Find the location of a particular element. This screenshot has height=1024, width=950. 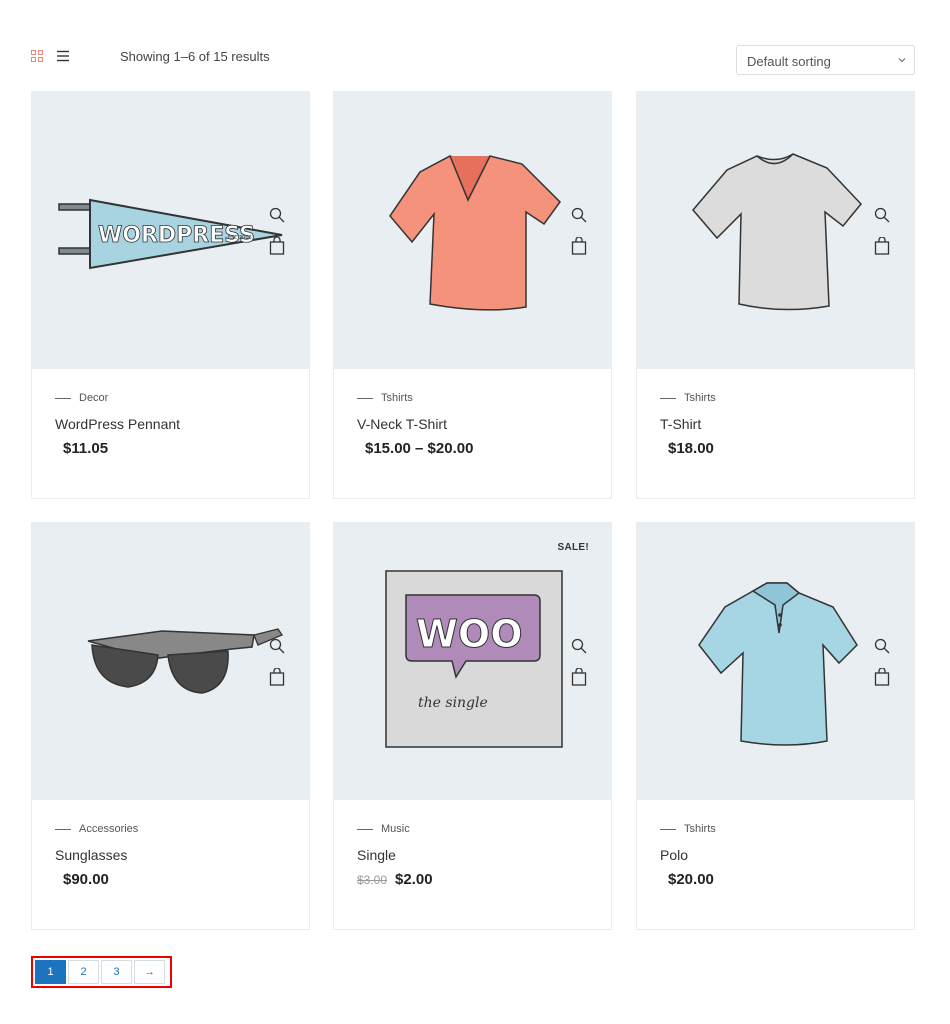

product-title: V-Neck T-Shirt is located at coordinates (402, 424).